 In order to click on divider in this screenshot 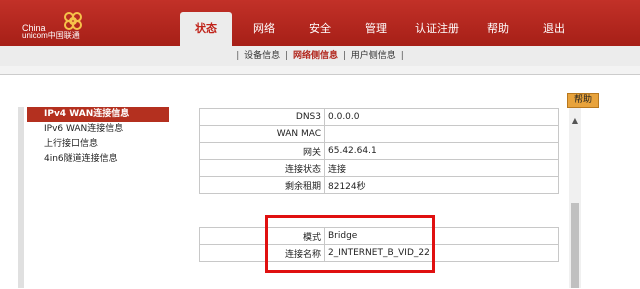, I will do `click(320, 70)`.